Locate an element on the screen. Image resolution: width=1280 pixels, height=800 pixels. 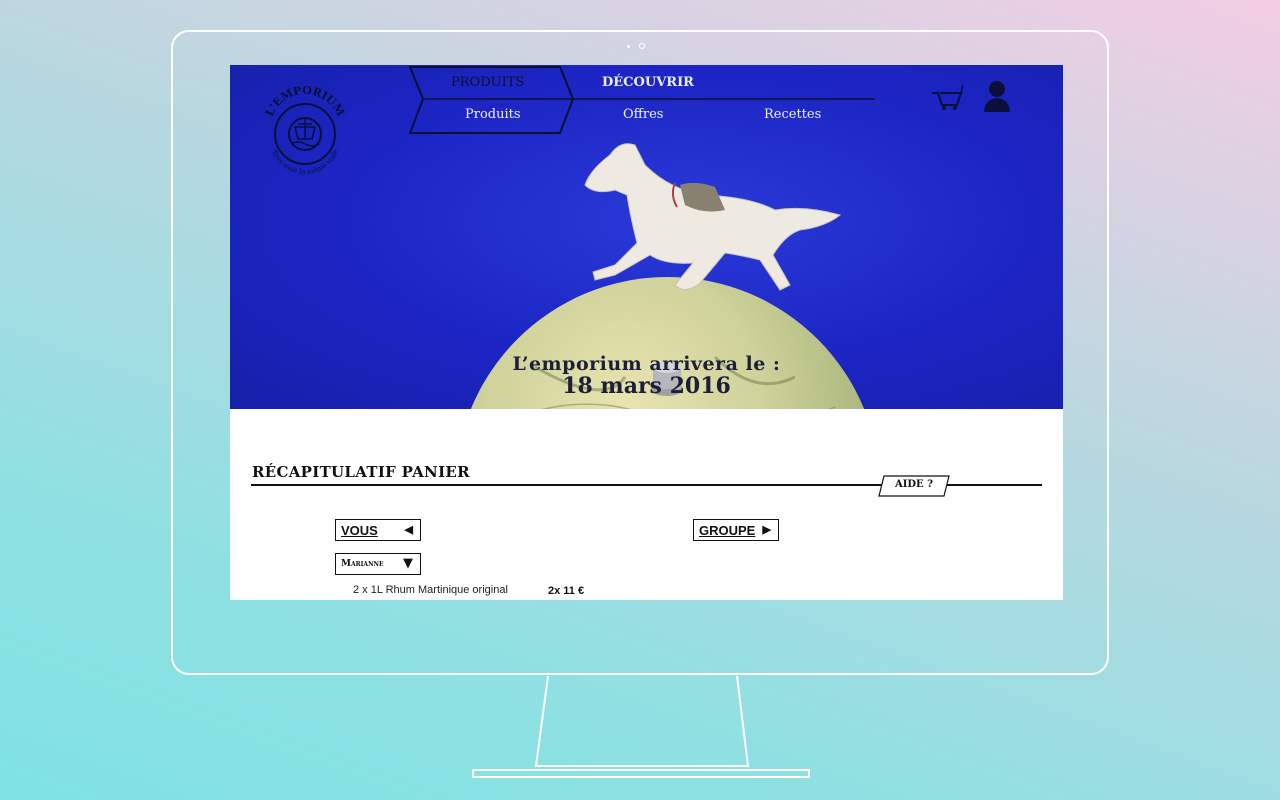
cart-item-name: 2 x 1L Rhum Martinique original is located at coordinates (430, 590).